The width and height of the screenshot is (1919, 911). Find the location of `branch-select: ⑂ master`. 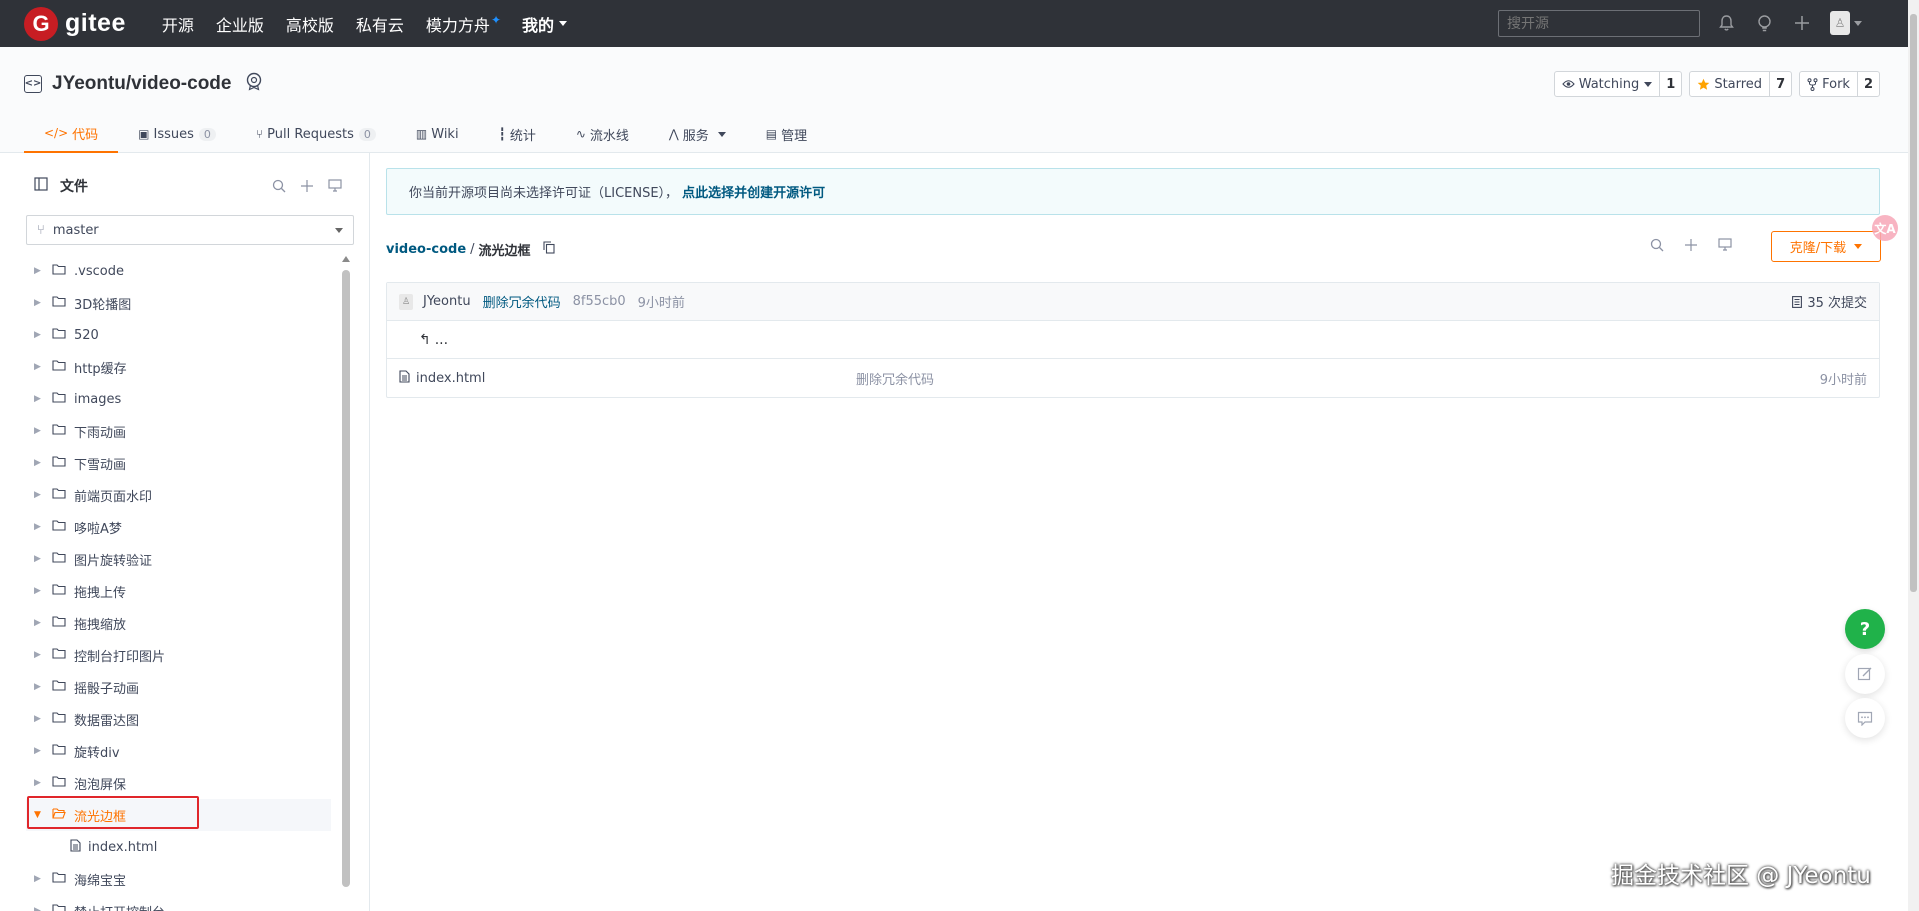

branch-select: ⑂ master is located at coordinates (190, 230).